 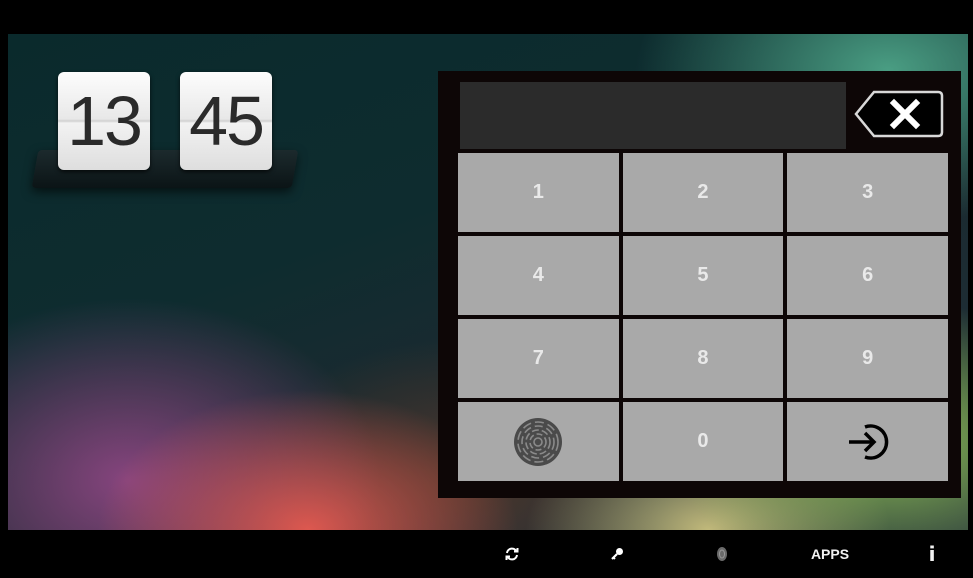 I want to click on key-4: 4, so click(x=538, y=275).